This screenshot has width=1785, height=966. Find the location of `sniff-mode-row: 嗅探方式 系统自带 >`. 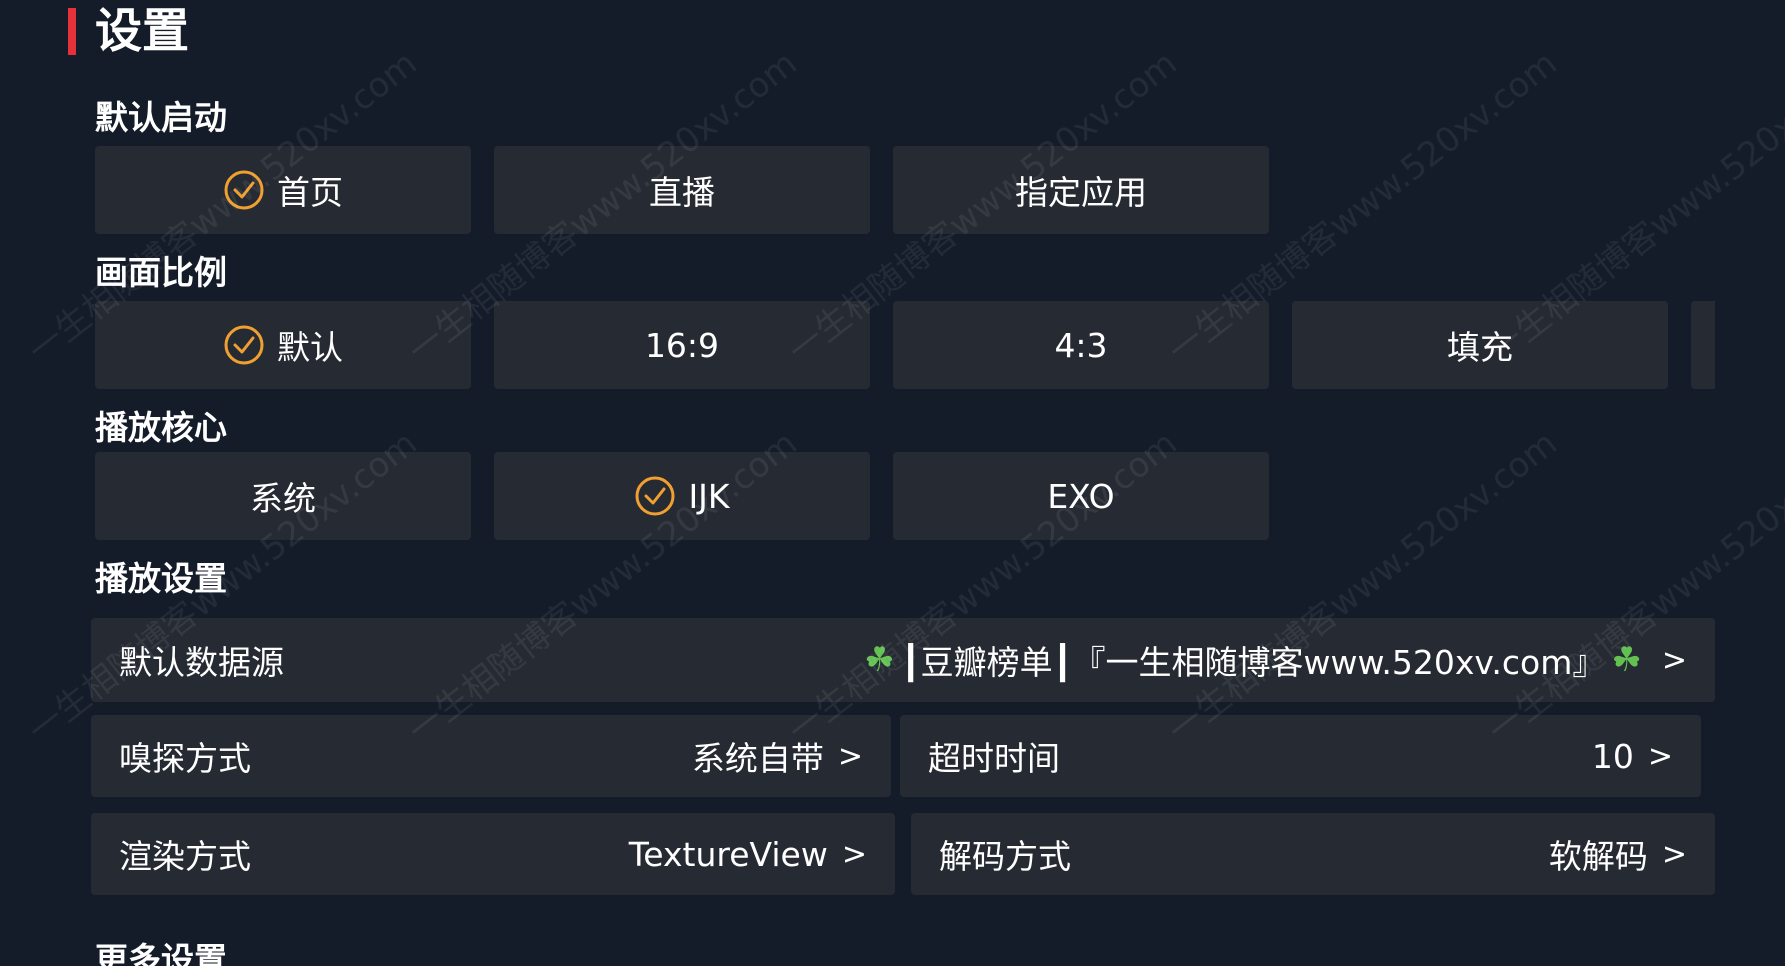

sniff-mode-row: 嗅探方式 系统自带 > is located at coordinates (491, 756).